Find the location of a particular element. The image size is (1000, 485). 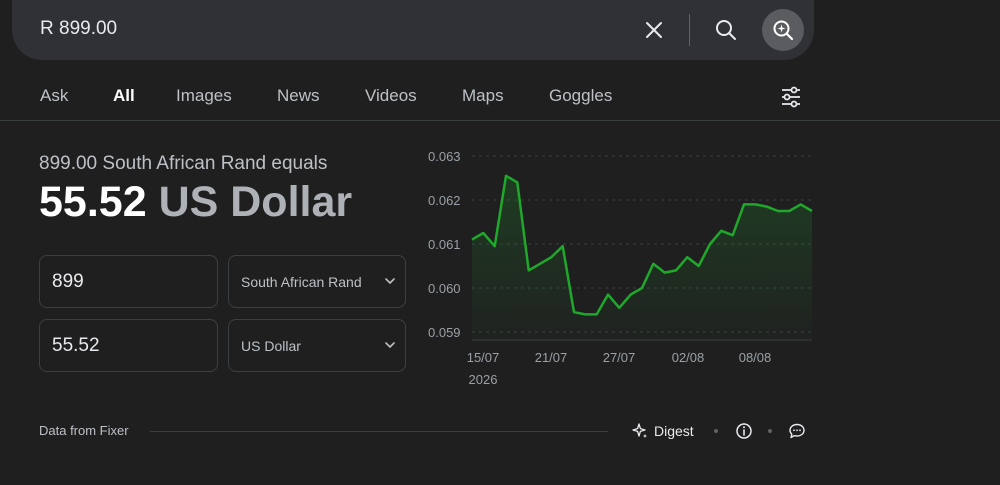

tab-maps: Maps is located at coordinates (483, 96).